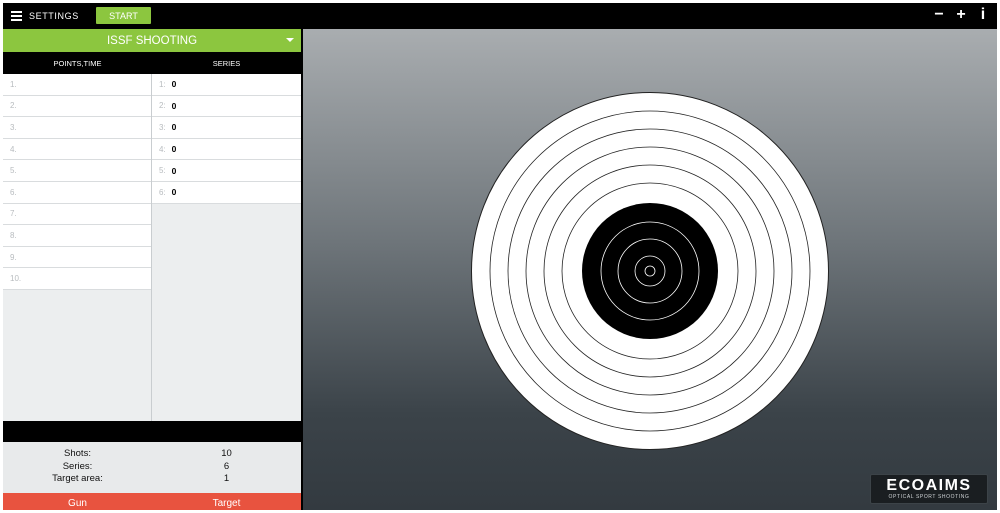 The image size is (1000, 513). Describe the element at coordinates (77, 236) in the screenshot. I see `points-row: 8.` at that location.